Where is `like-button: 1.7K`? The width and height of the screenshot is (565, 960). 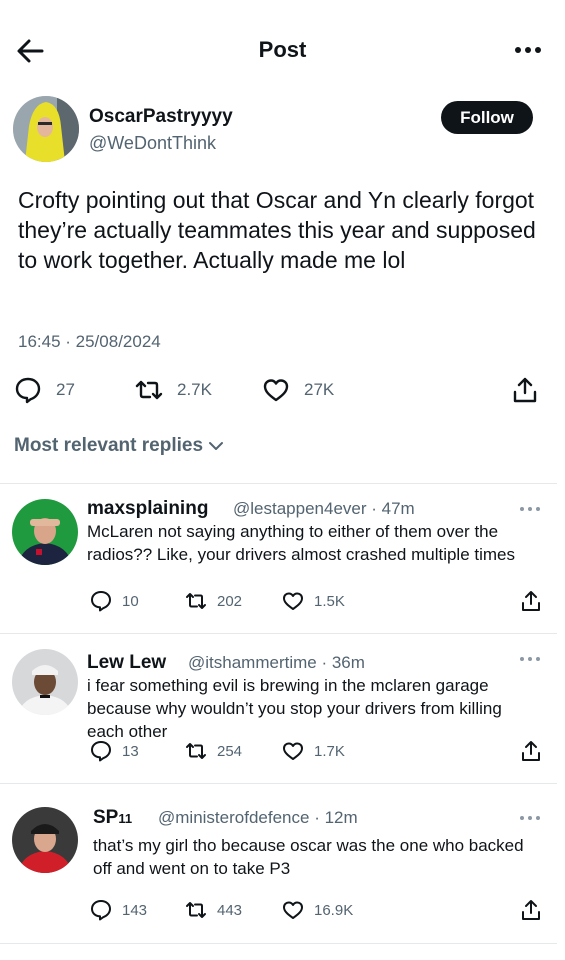 like-button: 1.7K is located at coordinates (313, 751).